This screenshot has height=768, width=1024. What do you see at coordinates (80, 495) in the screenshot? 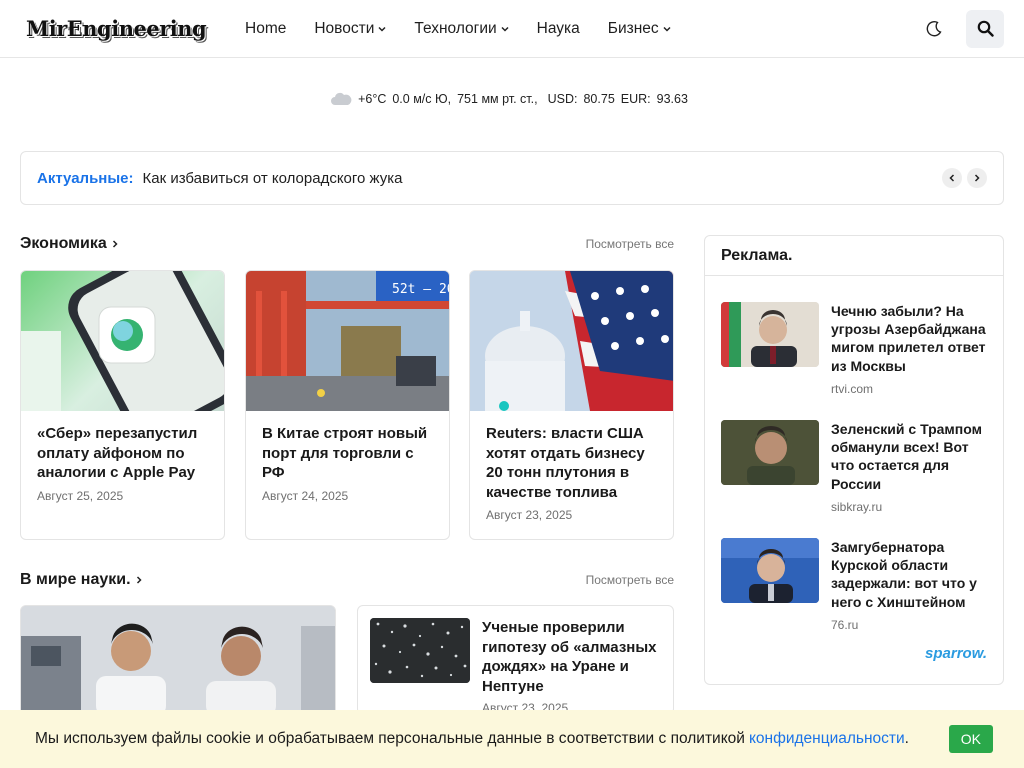
I see `article-date: Август 25, 2025` at bounding box center [80, 495].